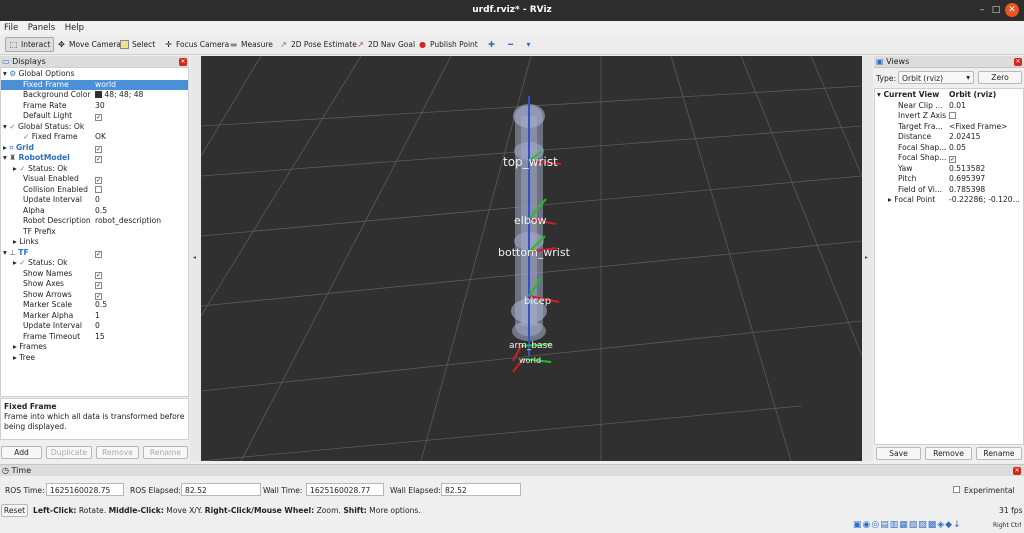  I want to click on tree-row-frame-timeout: Frame Timeout 15, so click(94, 337).